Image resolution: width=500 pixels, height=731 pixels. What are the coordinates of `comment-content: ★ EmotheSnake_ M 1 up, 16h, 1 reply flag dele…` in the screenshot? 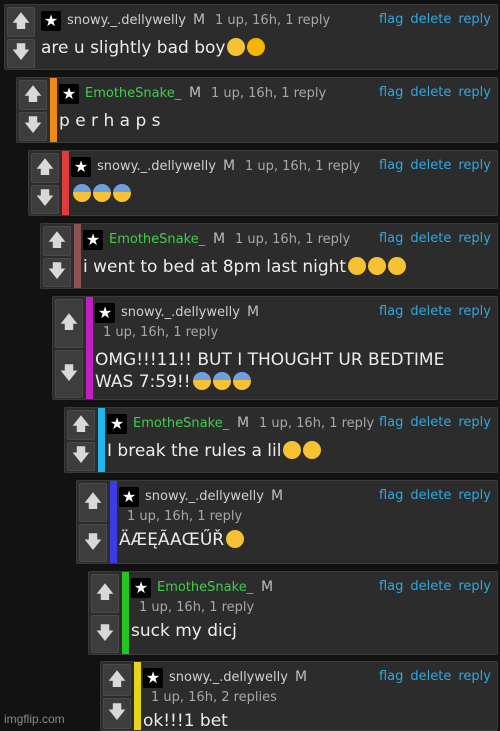 It's located at (286, 256).